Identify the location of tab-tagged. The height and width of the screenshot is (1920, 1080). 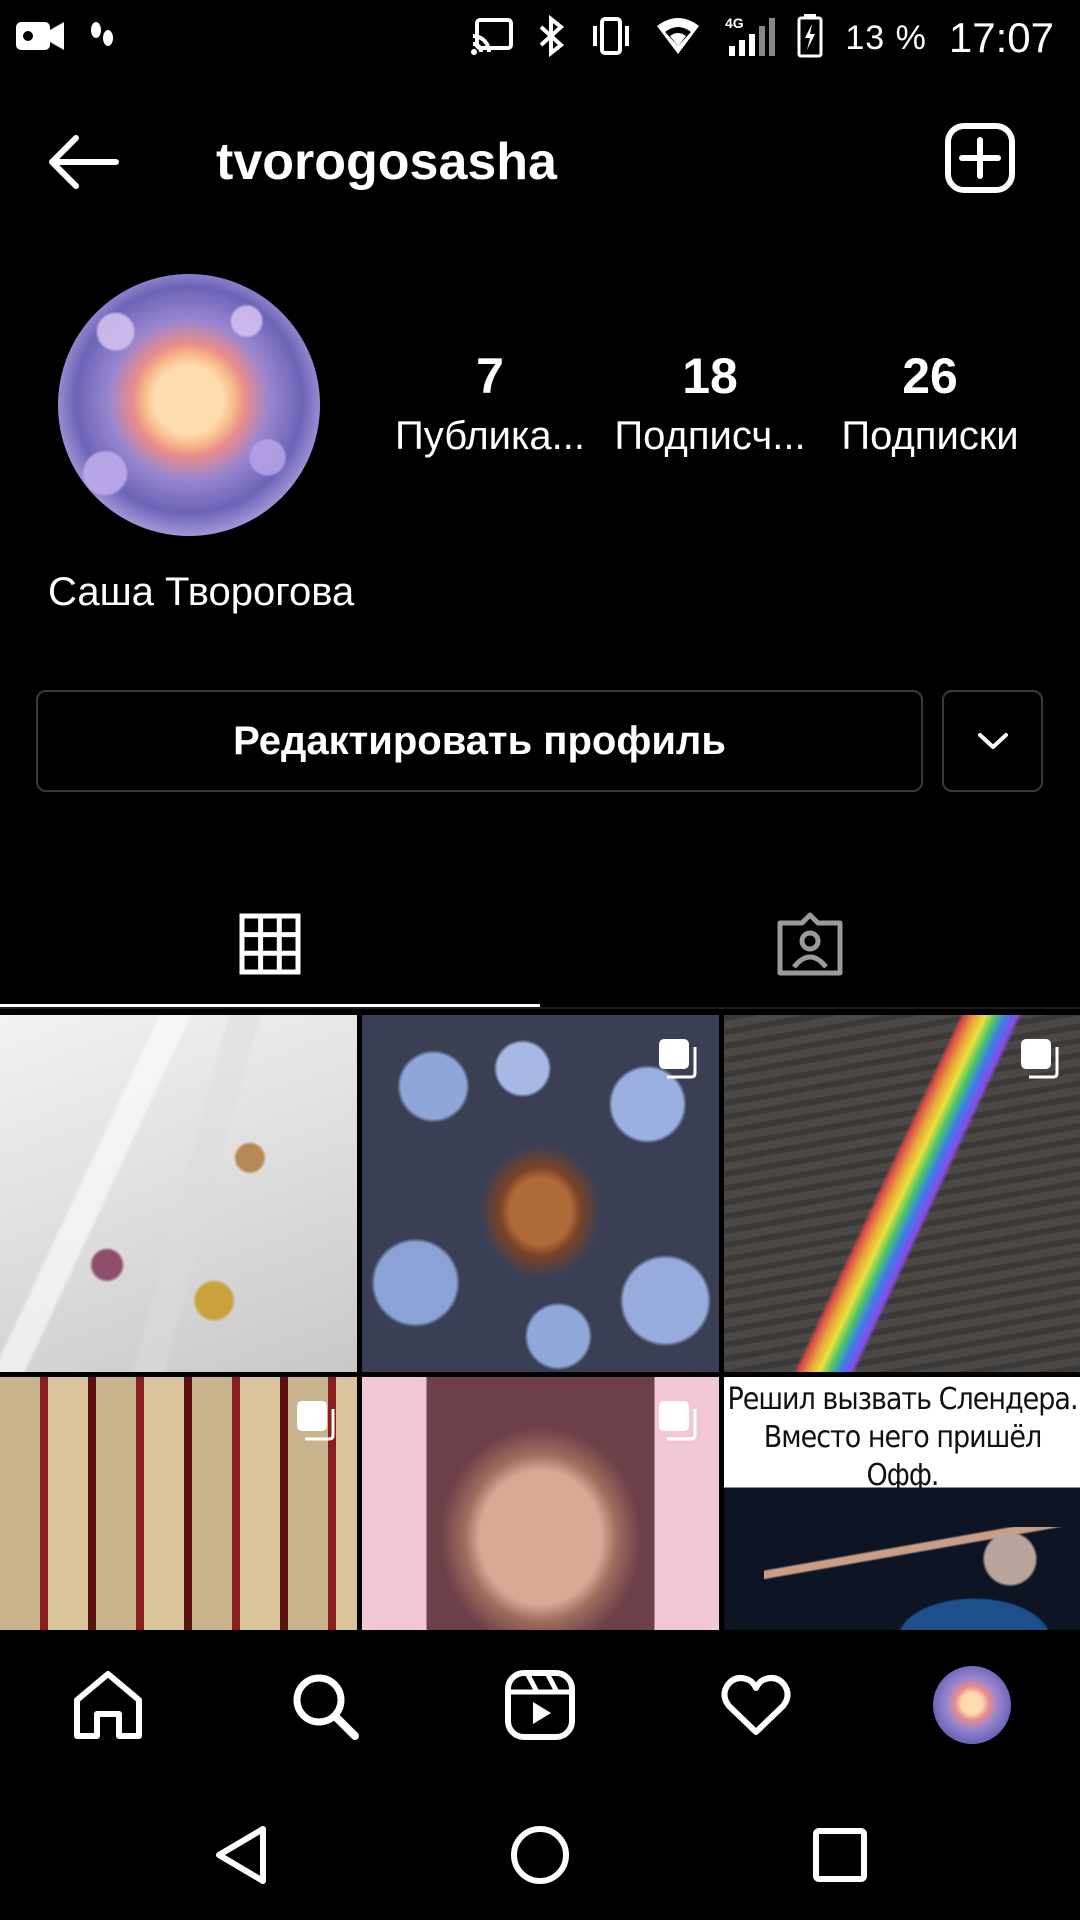
(810, 944).